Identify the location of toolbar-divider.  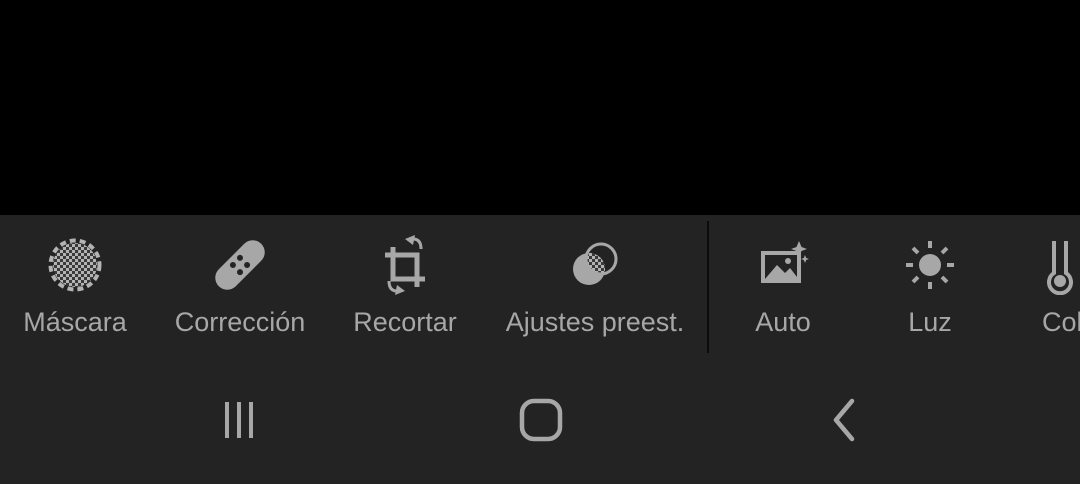
(708, 287).